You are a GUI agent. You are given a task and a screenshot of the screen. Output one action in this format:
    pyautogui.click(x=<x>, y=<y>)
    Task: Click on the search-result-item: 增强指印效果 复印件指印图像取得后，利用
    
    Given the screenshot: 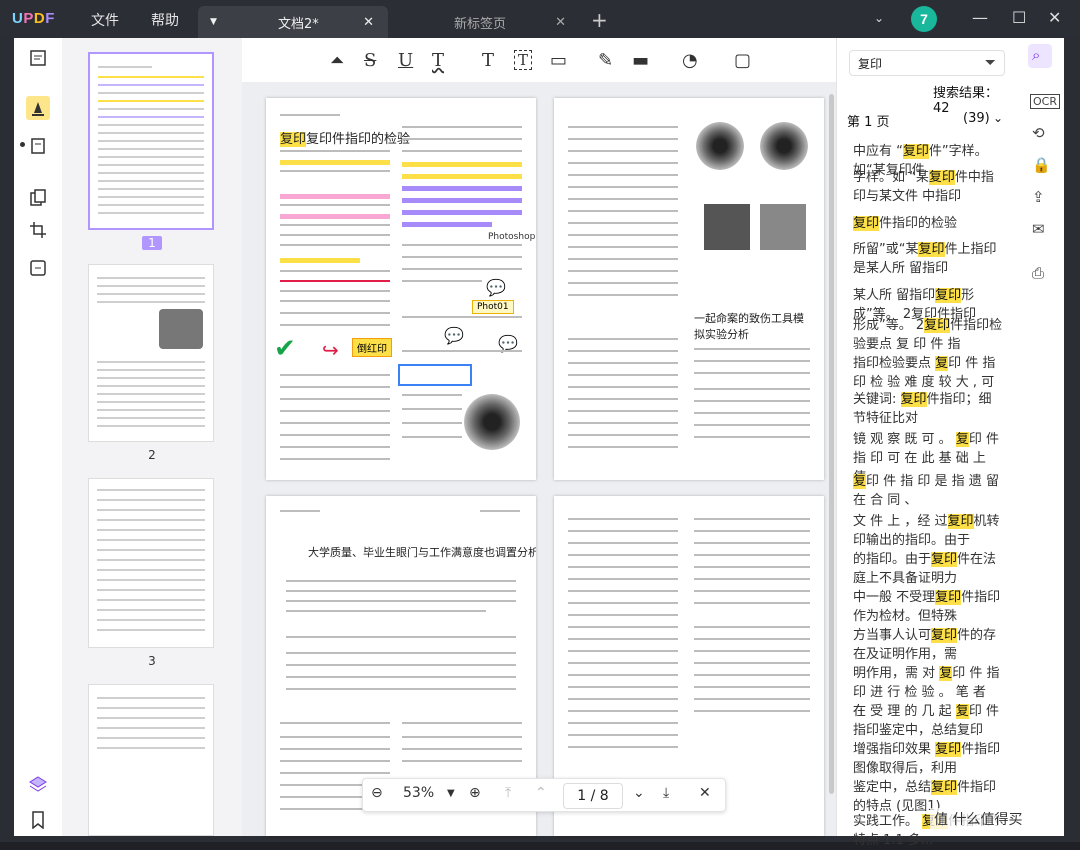 What is the action you would take?
    pyautogui.click(x=928, y=759)
    